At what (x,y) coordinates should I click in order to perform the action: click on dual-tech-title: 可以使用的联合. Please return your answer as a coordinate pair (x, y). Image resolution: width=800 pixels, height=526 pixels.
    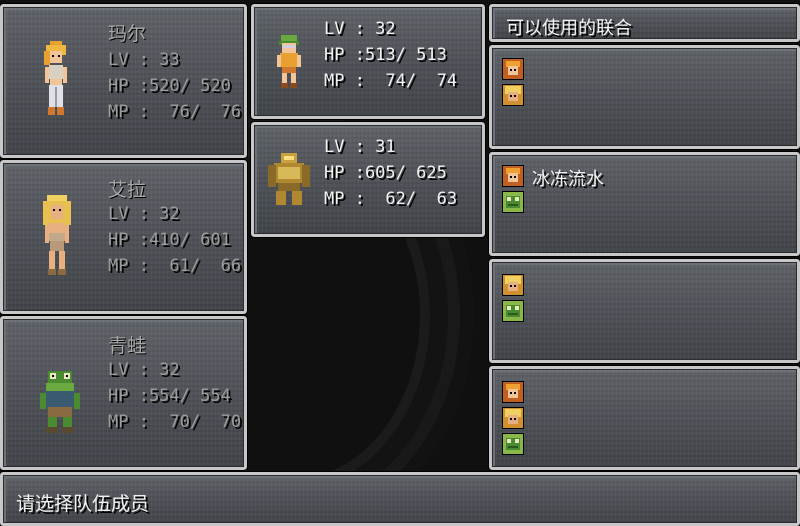
    Looking at the image, I should click on (569, 28).